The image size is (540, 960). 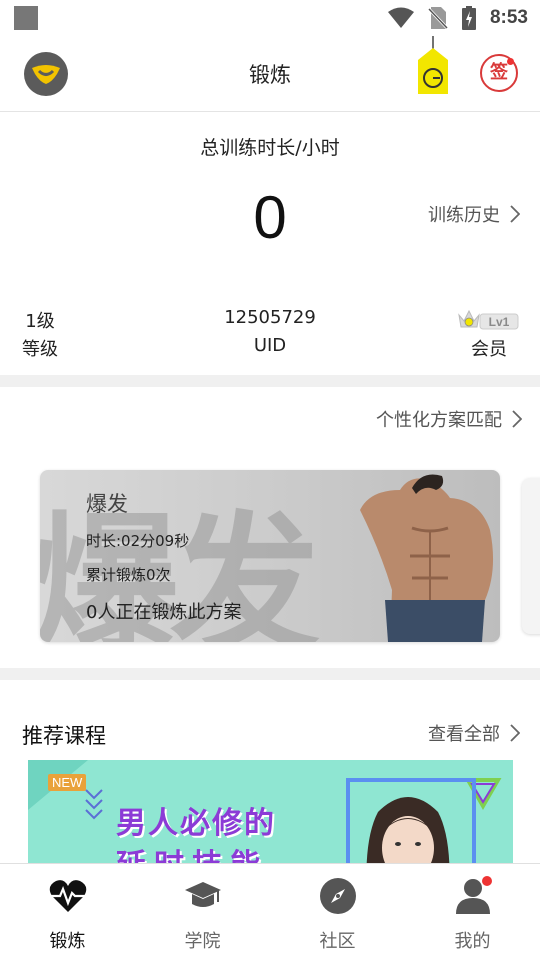 I want to click on nav-label: 锻炼, so click(x=67, y=941).